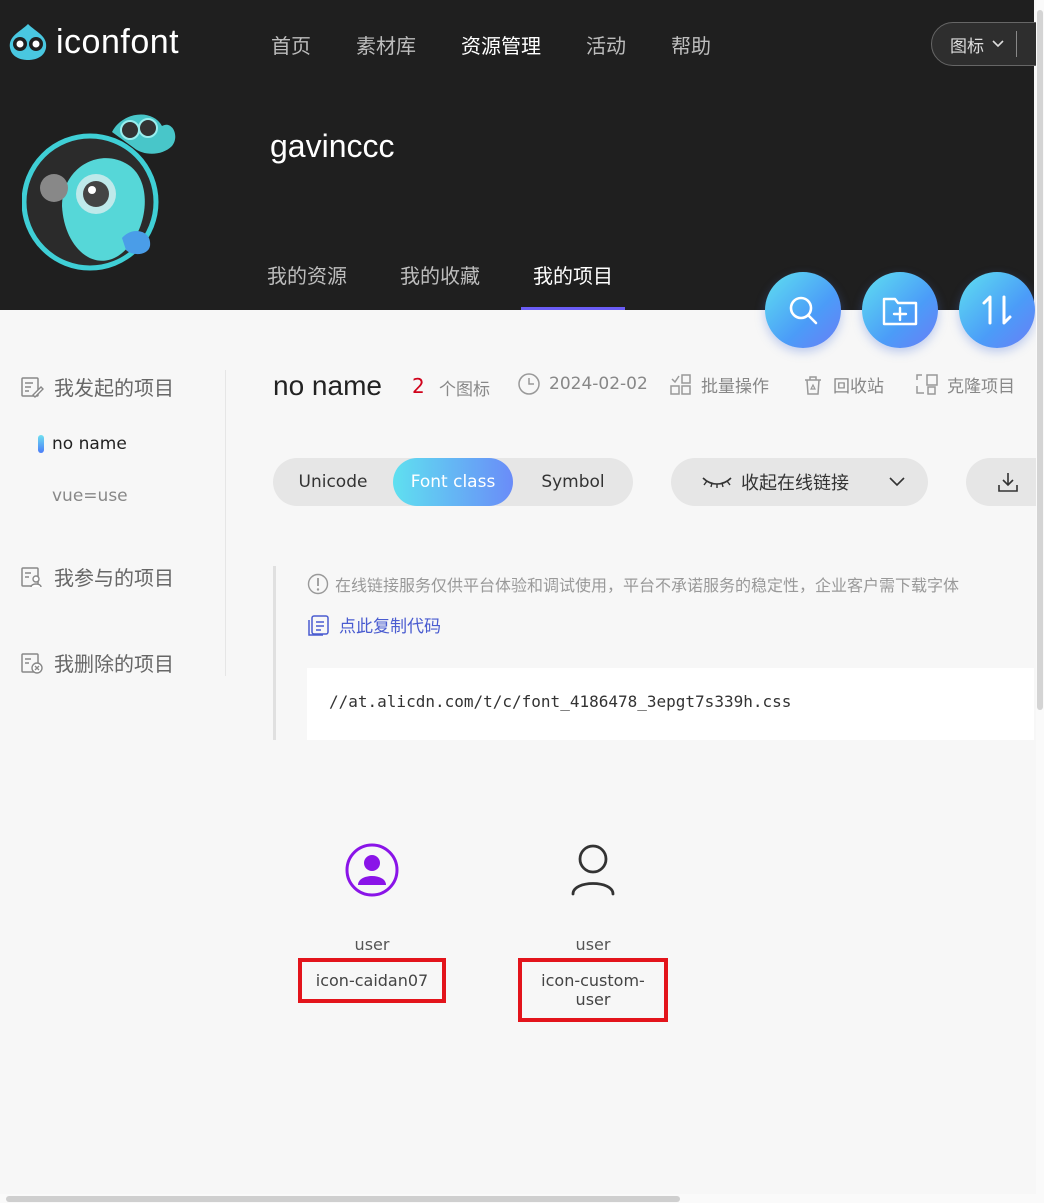 Image resolution: width=1044 pixels, height=1203 pixels. I want to click on new-folder-button, so click(900, 310).